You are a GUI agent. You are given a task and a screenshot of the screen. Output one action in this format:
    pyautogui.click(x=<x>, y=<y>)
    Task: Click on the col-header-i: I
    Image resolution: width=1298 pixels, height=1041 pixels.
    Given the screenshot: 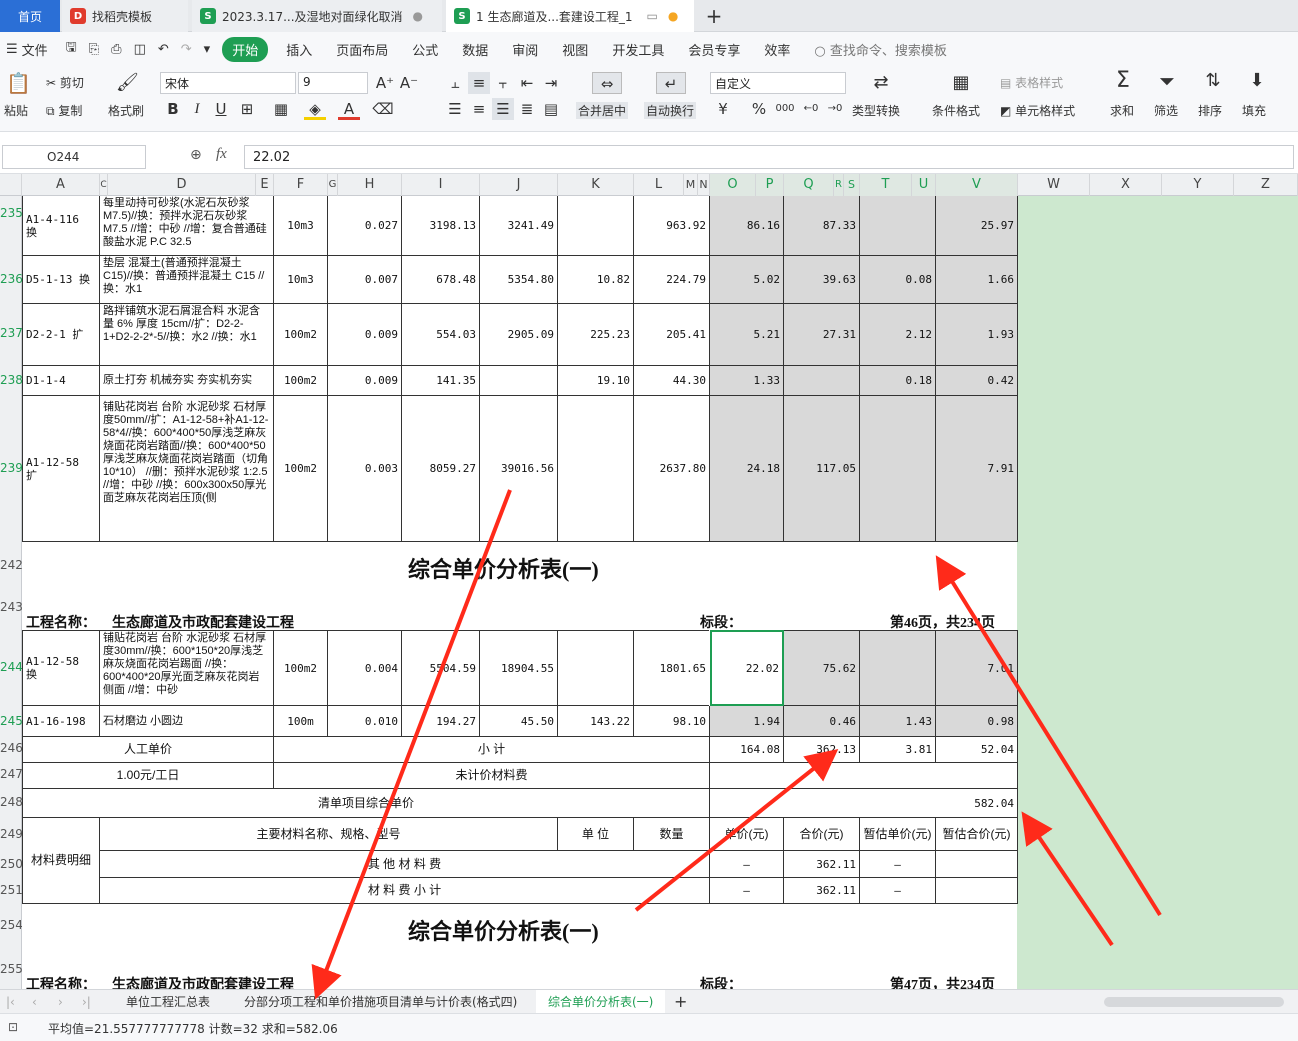 What is the action you would take?
    pyautogui.click(x=441, y=185)
    